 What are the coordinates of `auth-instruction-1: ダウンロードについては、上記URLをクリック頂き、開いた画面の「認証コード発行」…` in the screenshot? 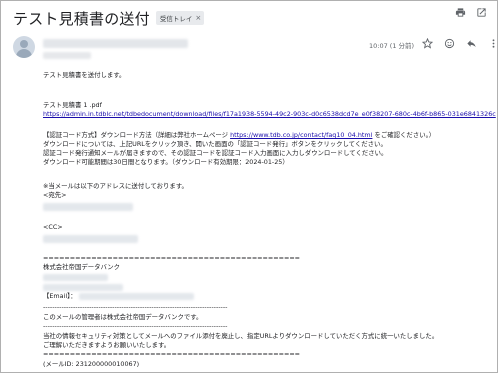 It's located at (215, 144).